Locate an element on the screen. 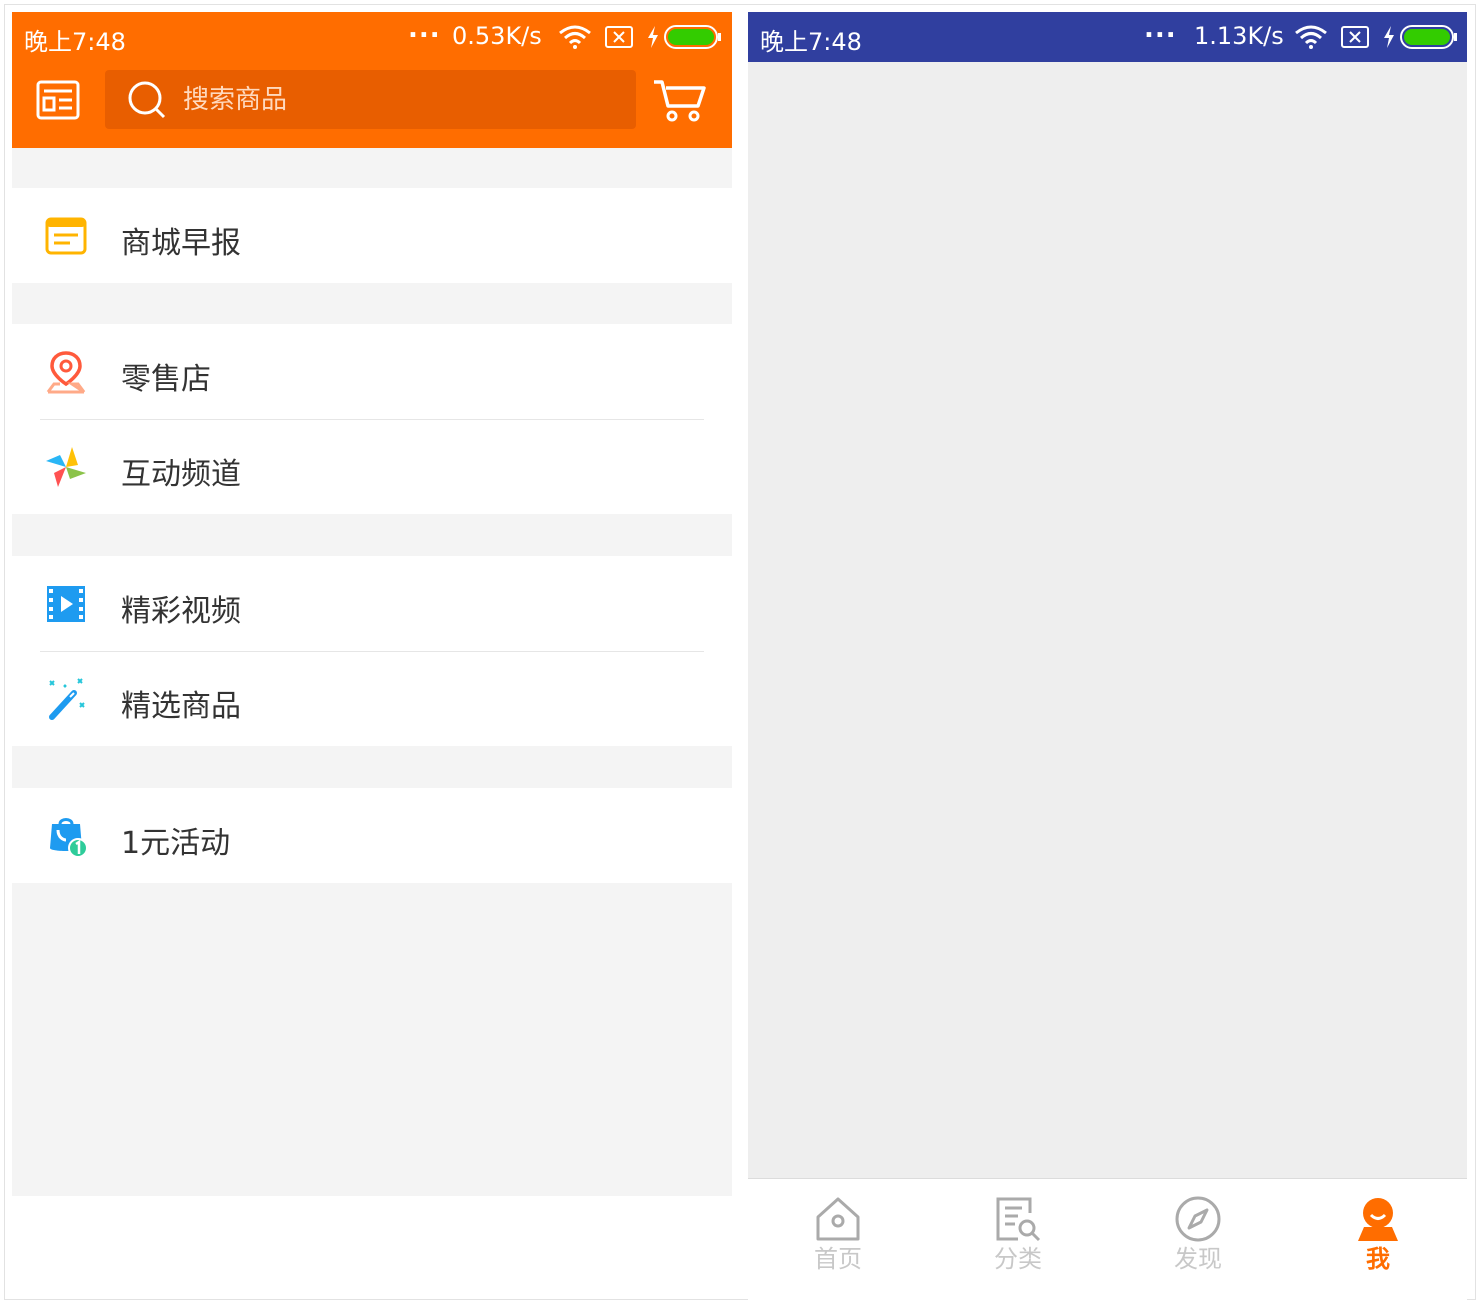  menu-item-label: 1元活动 is located at coordinates (176, 843).